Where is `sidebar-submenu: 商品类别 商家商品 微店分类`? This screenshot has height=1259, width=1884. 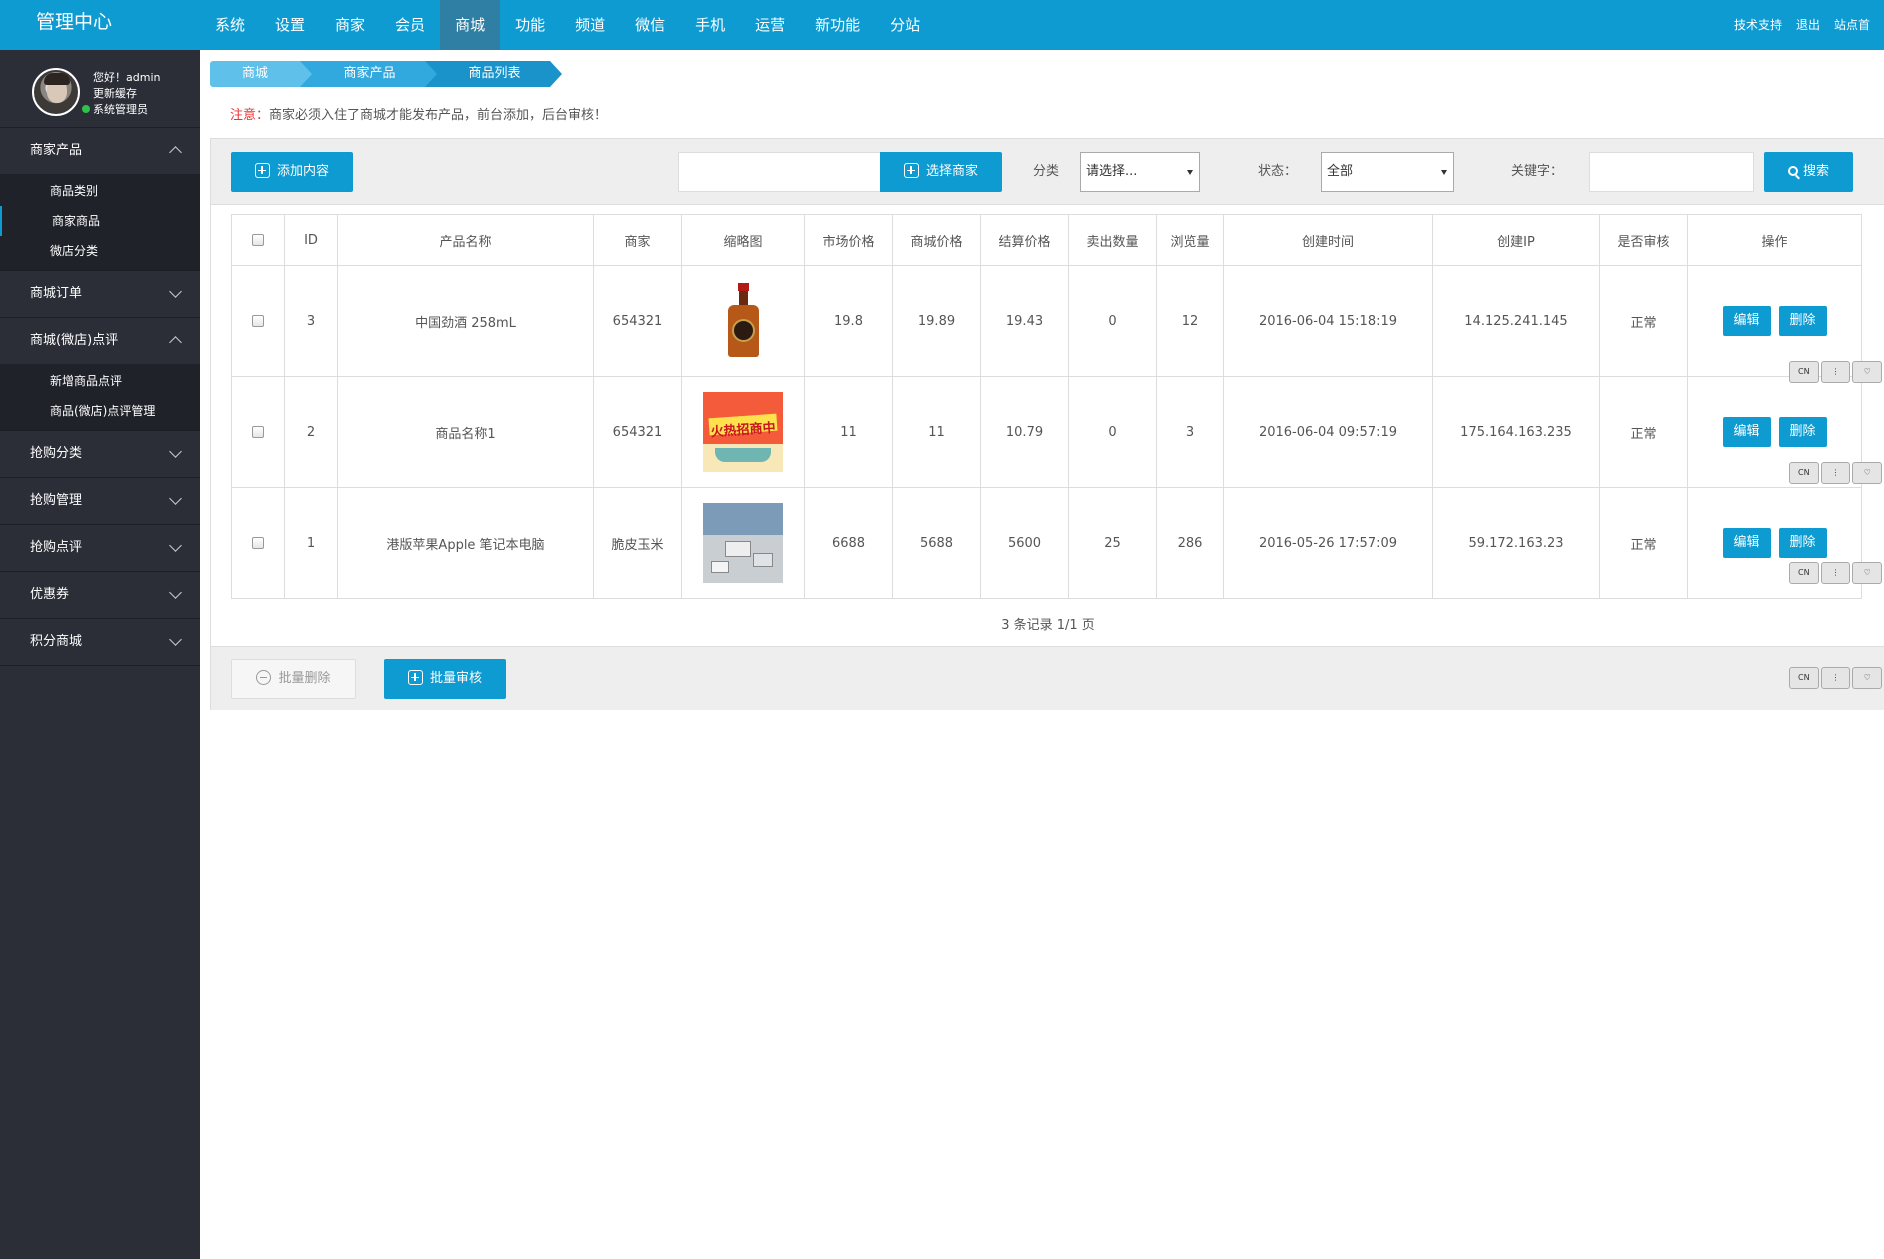 sidebar-submenu: 商品类别 商家商品 微店分类 is located at coordinates (100, 222).